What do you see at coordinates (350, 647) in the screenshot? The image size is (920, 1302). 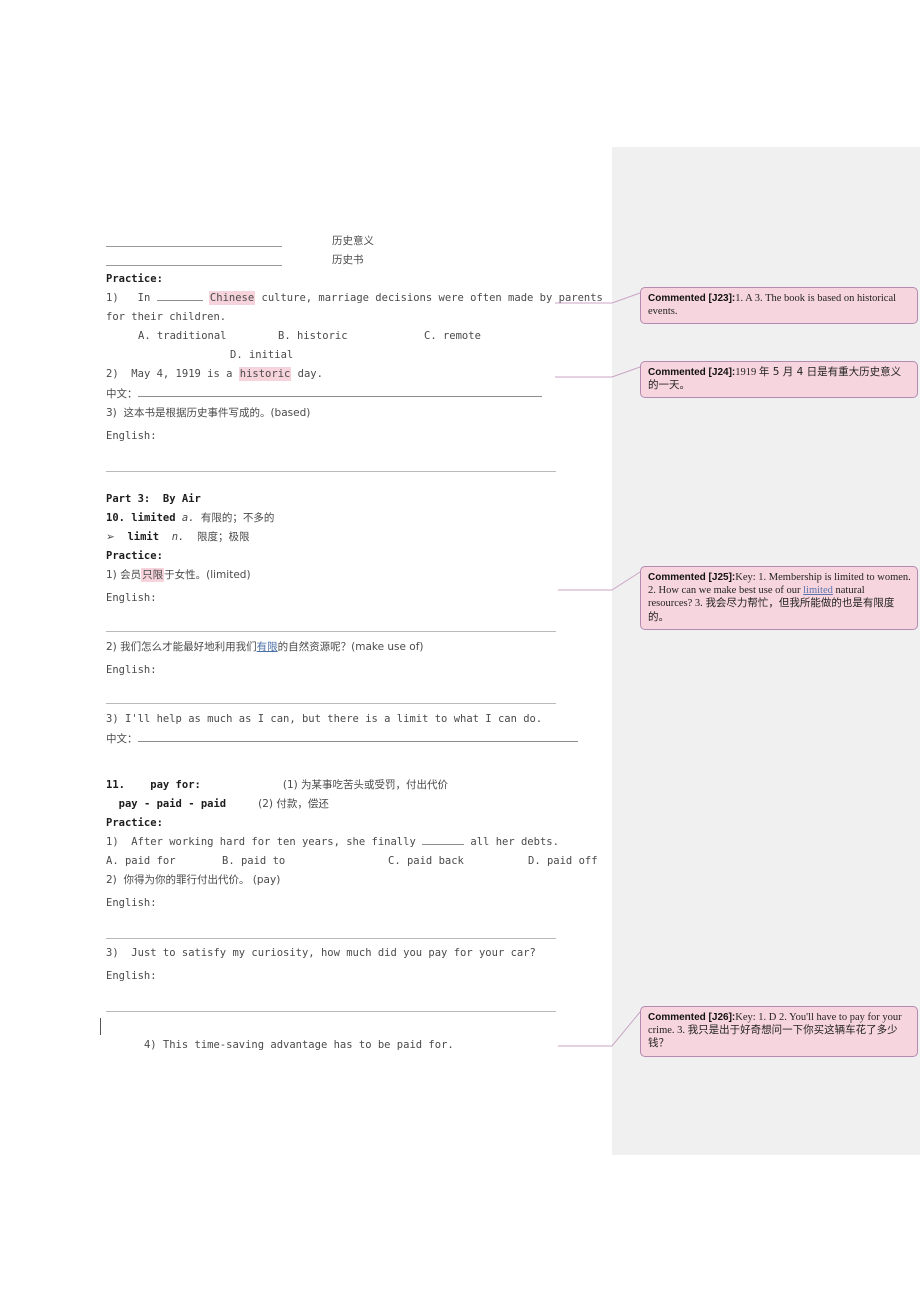 I see `p3-item2-post: 的自然资源呢？(make use of)` at bounding box center [350, 647].